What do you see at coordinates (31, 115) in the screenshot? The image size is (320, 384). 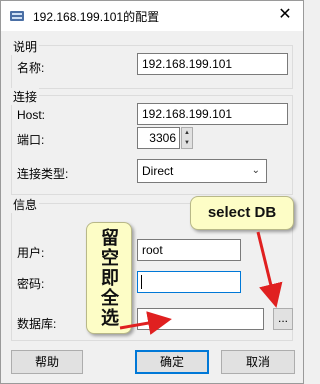 I see `host-label: Host:` at bounding box center [31, 115].